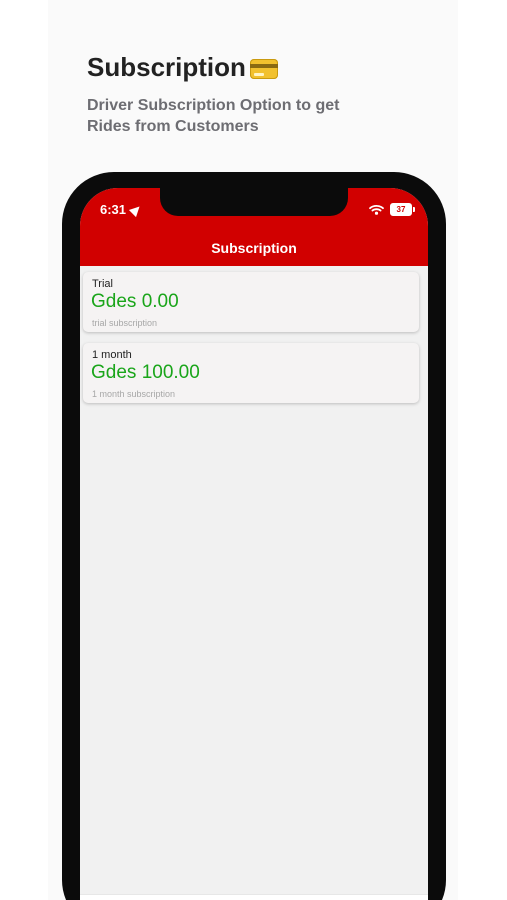 The width and height of the screenshot is (507, 900). Describe the element at coordinates (254, 897) in the screenshot. I see `bottom-tab-bar` at that location.